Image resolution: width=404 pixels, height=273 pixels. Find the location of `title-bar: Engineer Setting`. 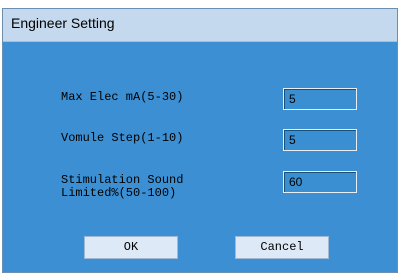

title-bar: Engineer Setting is located at coordinates (200, 25).